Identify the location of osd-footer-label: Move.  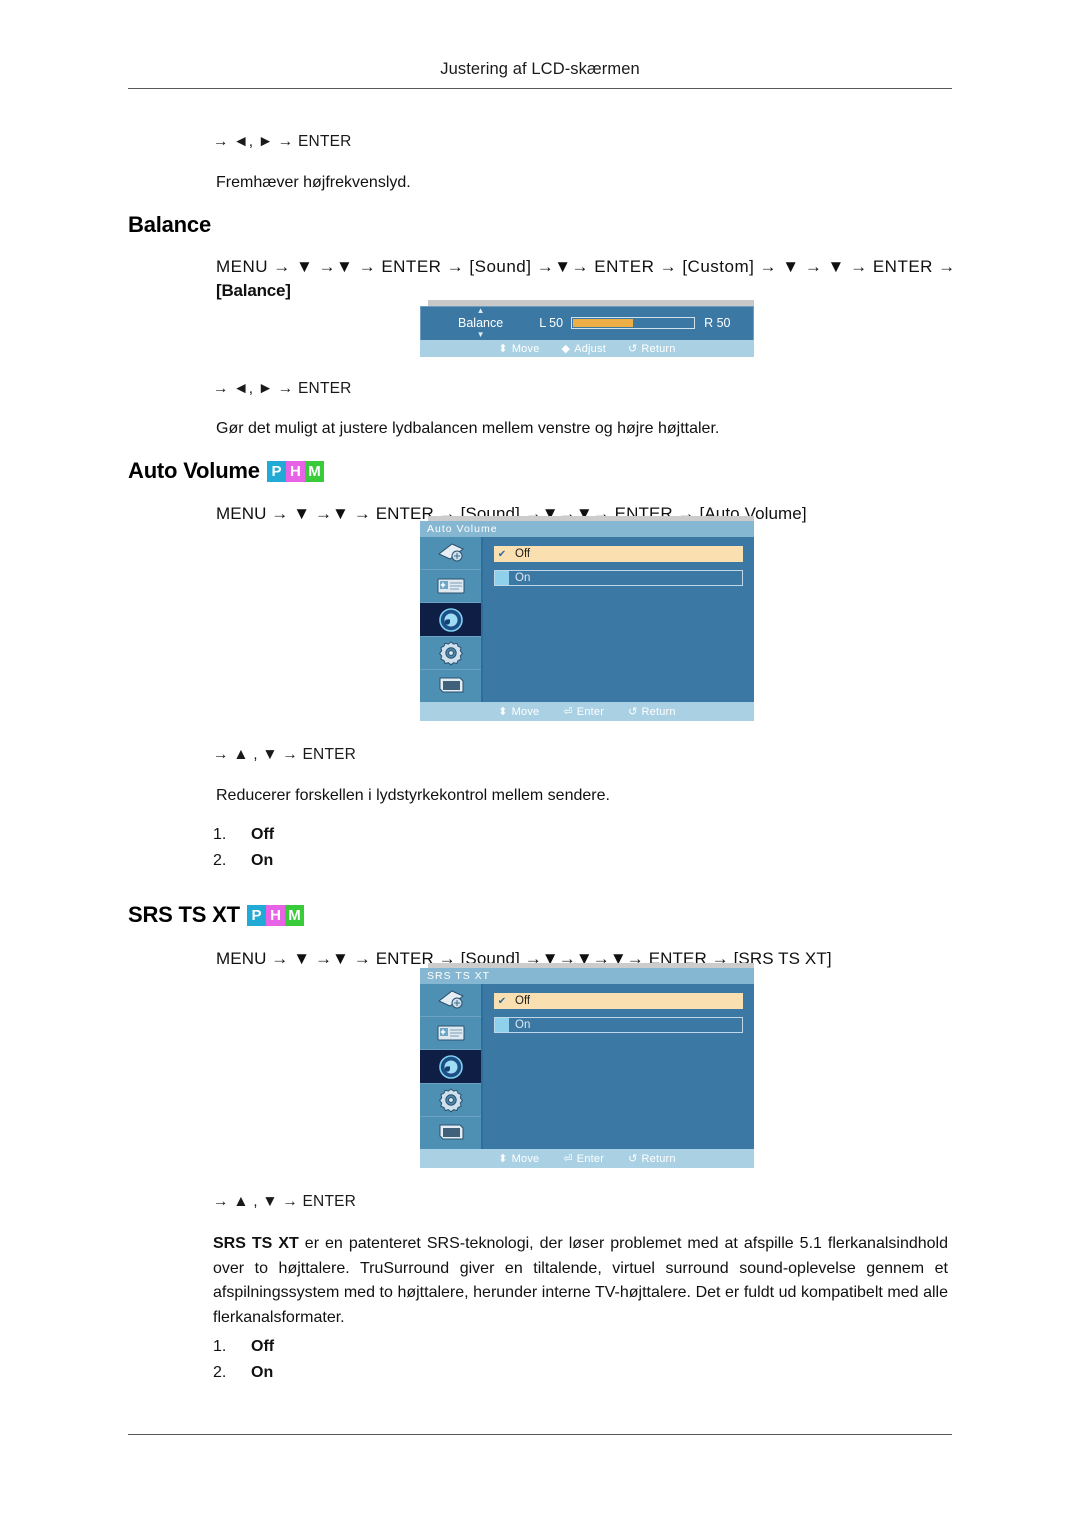
(525, 1158).